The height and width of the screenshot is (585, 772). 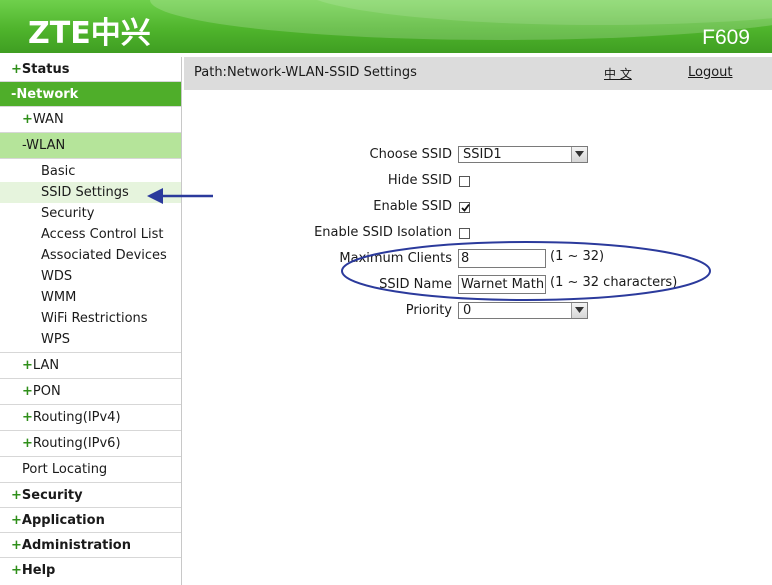 What do you see at coordinates (90, 392) in the screenshot?
I see `nav-pon: +PON` at bounding box center [90, 392].